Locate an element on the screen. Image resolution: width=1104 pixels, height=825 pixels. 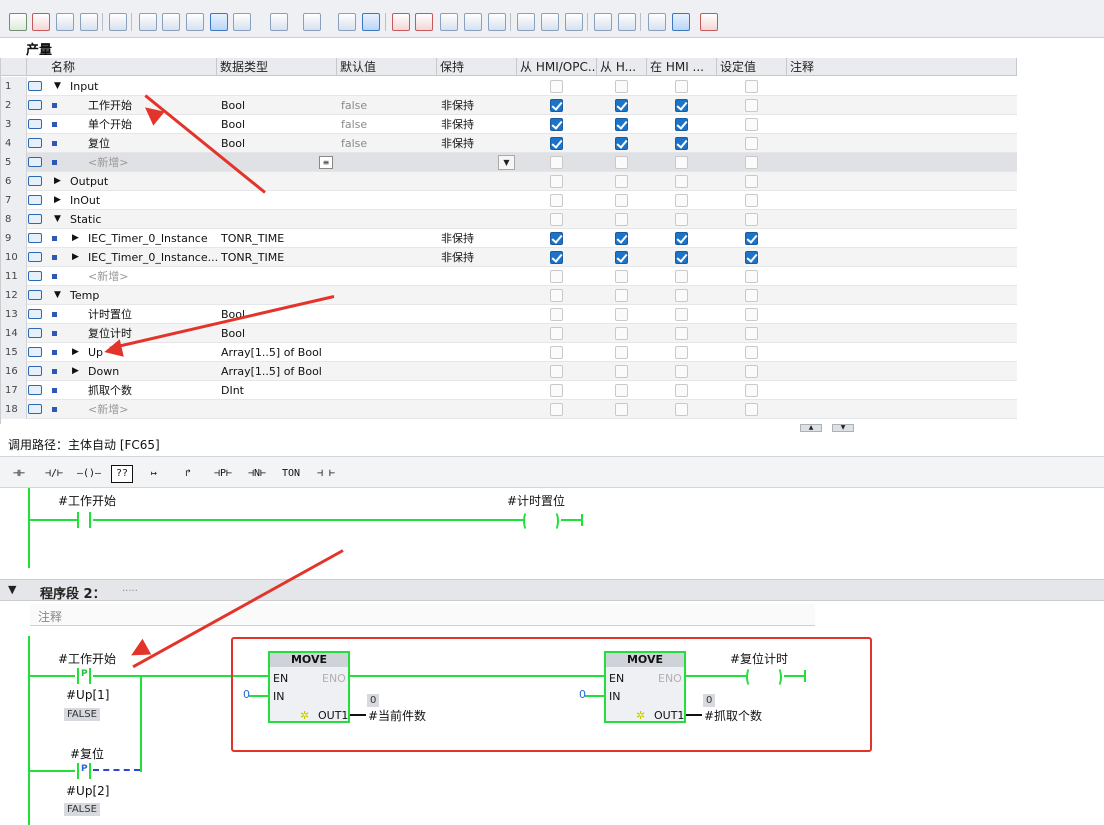
header-default: 默认值 is located at coordinates (387, 67).